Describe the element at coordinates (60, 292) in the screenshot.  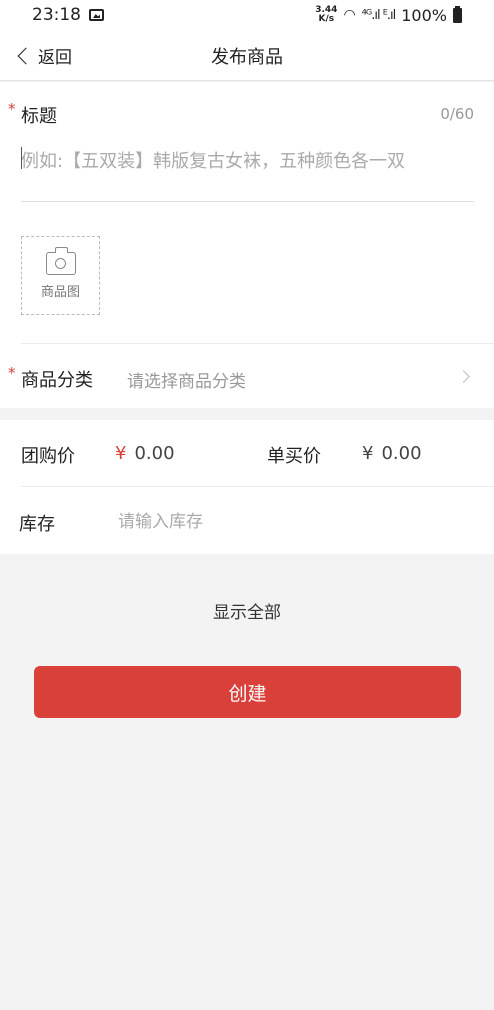
I see `product-image-label: 商品图` at that location.